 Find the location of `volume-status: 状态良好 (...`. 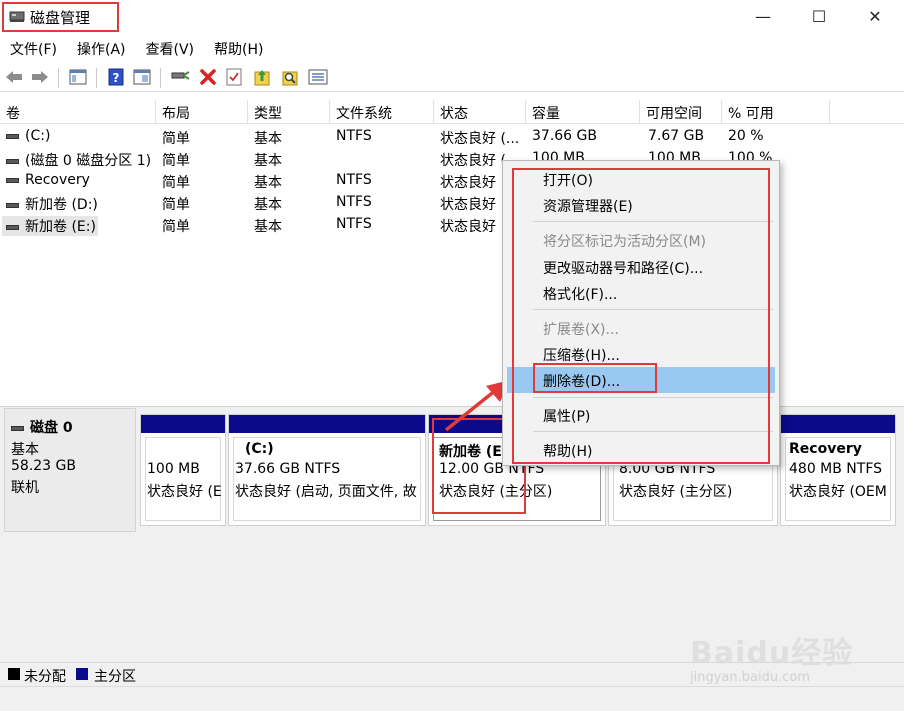

volume-status: 状态良好 (... is located at coordinates (480, 139).